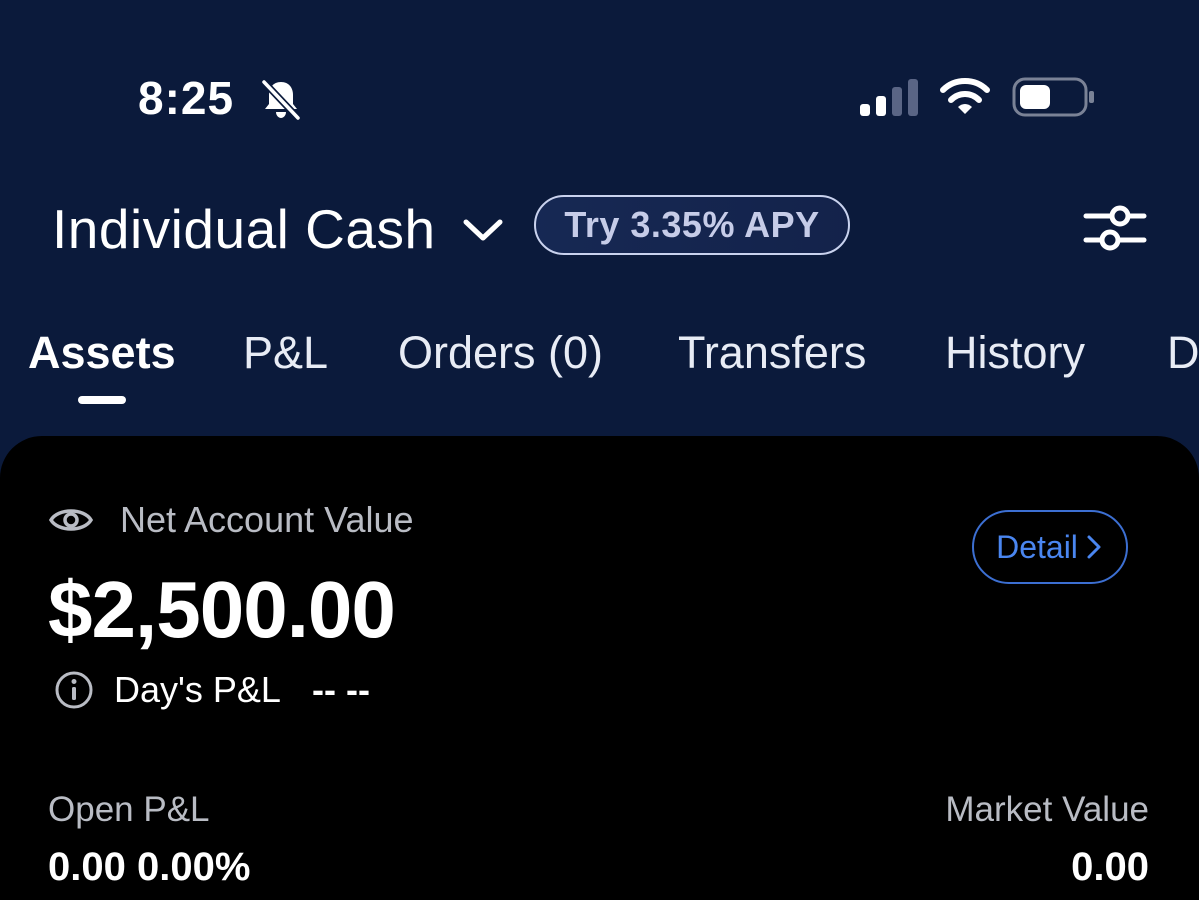 This screenshot has width=1199, height=900. What do you see at coordinates (244, 229) in the screenshot?
I see `account-selector: Individual Cash` at bounding box center [244, 229].